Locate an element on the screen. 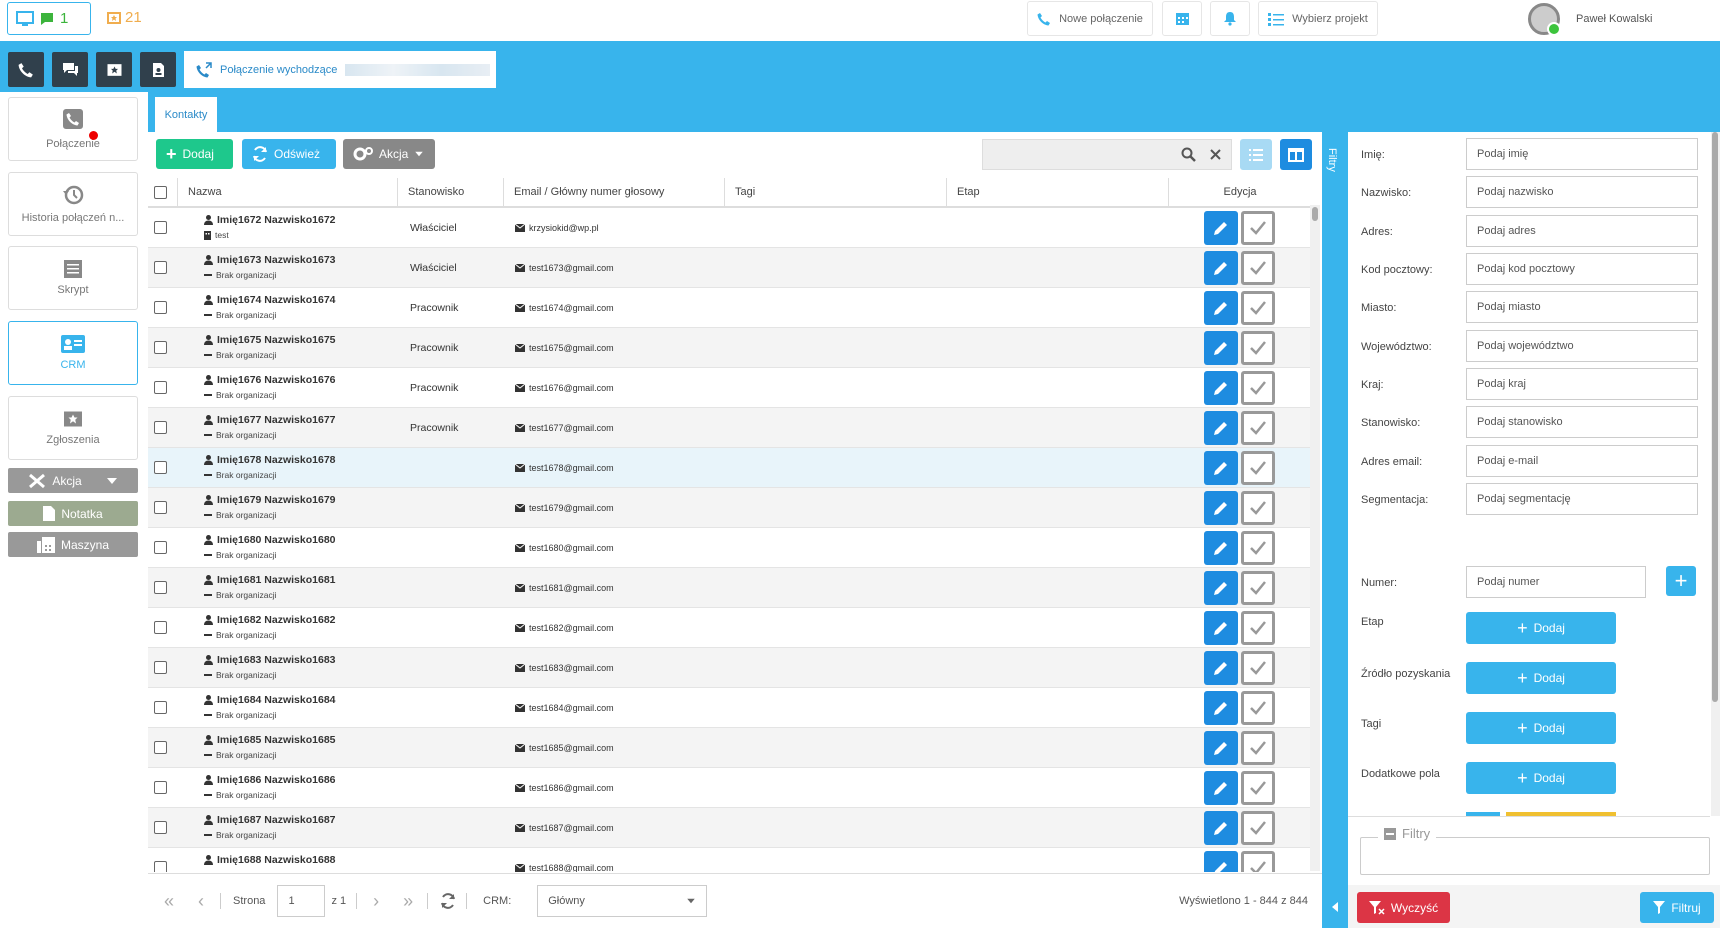 The height and width of the screenshot is (928, 1720). add-stage-button: + Dodaj is located at coordinates (1541, 628).